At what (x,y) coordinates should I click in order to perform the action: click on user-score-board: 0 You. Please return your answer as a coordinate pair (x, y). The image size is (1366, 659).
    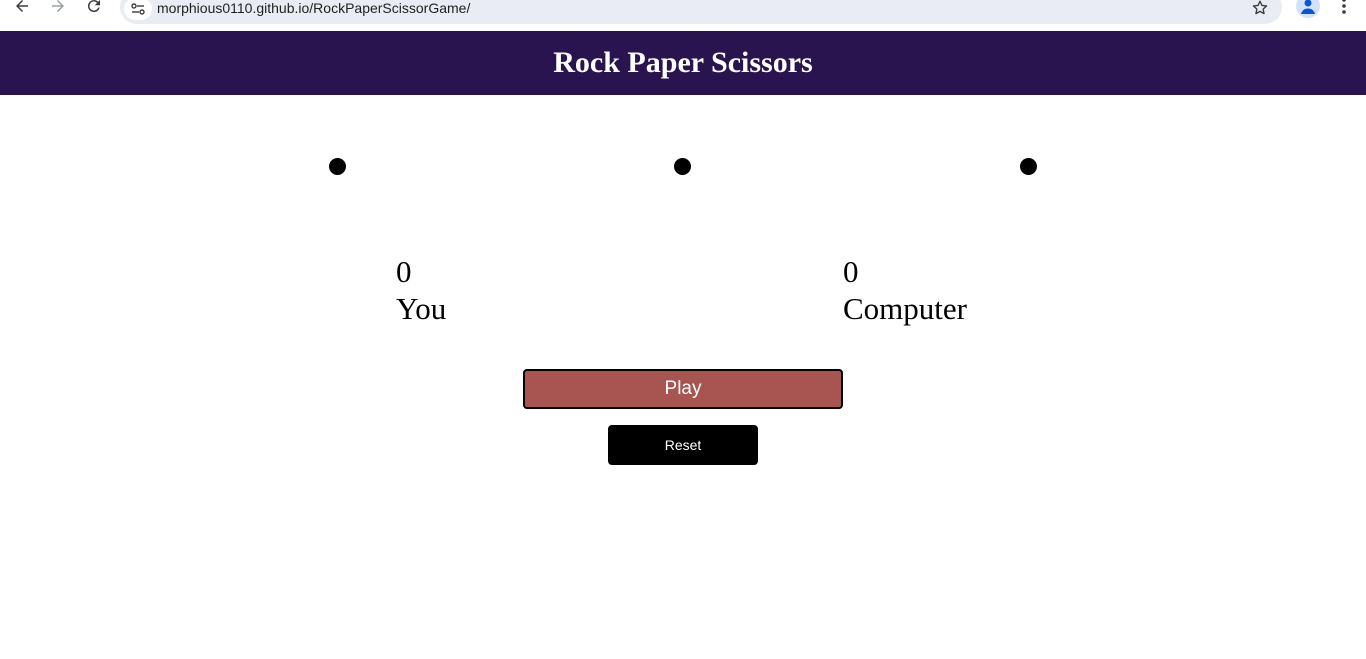
    Looking at the image, I should click on (421, 290).